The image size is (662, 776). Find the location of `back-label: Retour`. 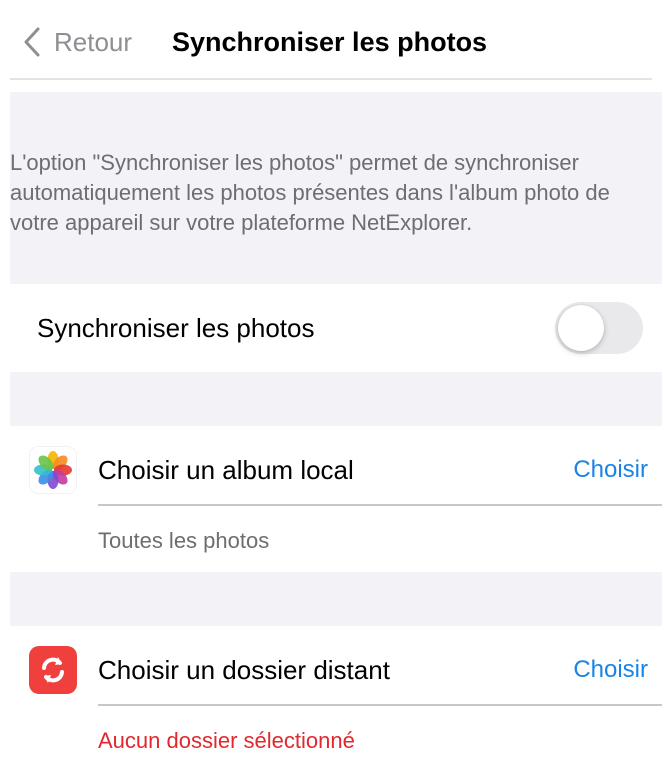

back-label: Retour is located at coordinates (93, 41).